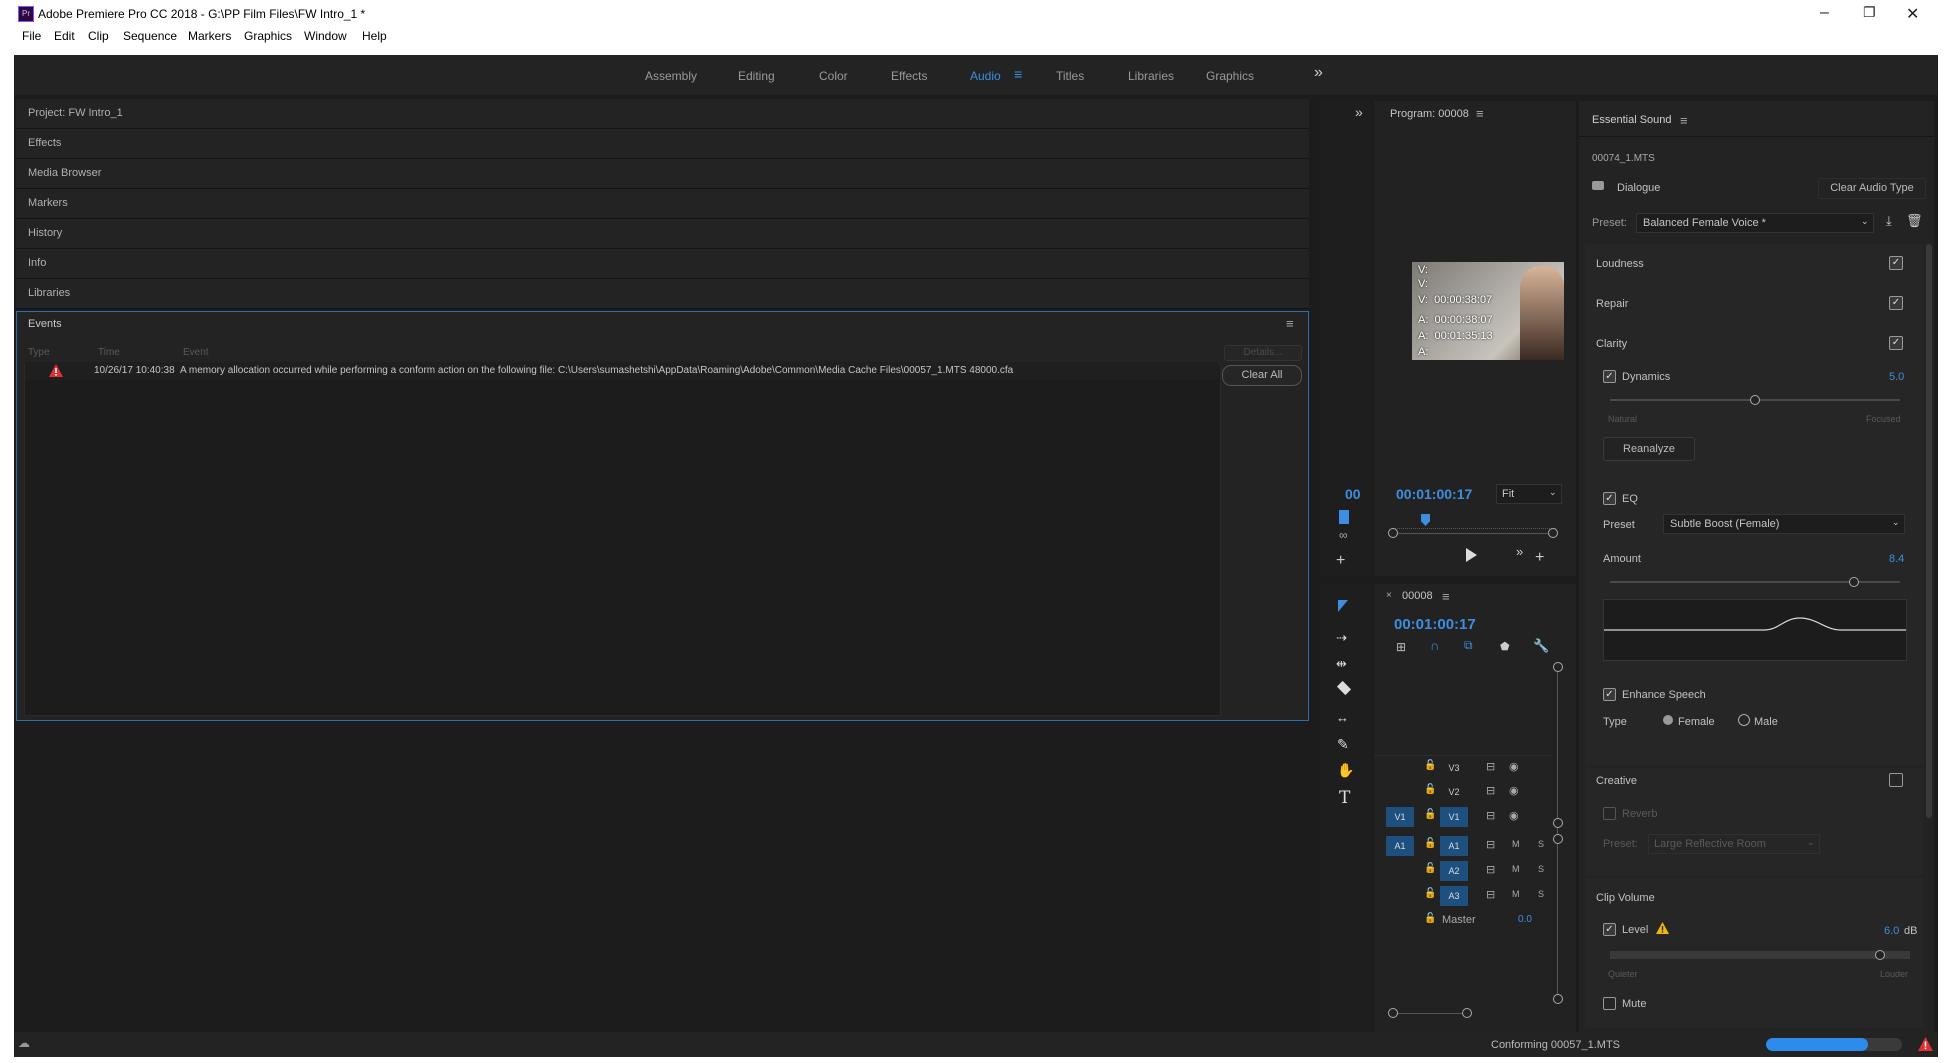 The height and width of the screenshot is (1063, 1944). I want to click on source-zoom-handle: ∞, so click(1343, 535).